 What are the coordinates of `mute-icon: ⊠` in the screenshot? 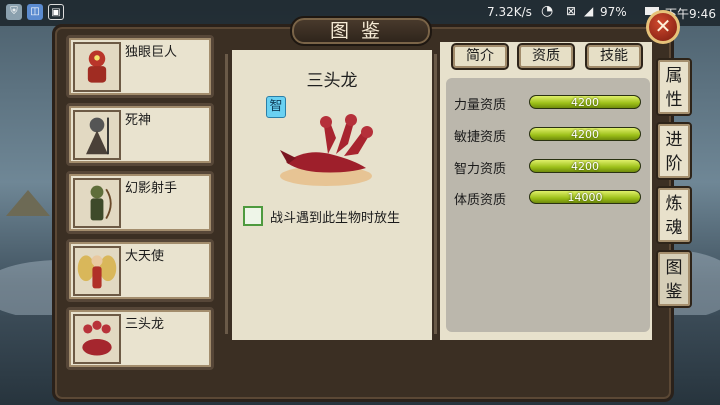 It's located at (571, 11).